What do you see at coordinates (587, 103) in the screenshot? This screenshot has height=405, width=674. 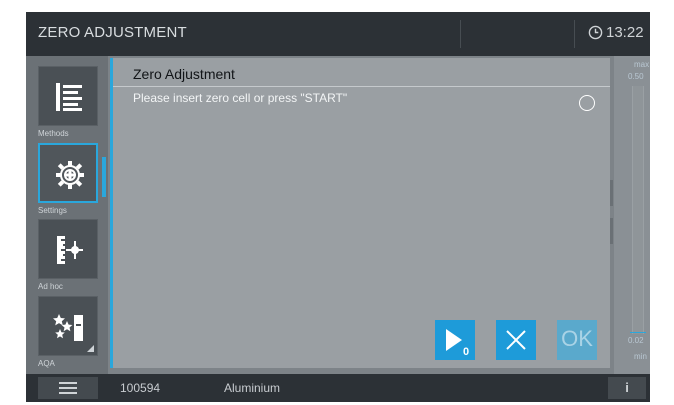 I see `status-indicator-icon` at bounding box center [587, 103].